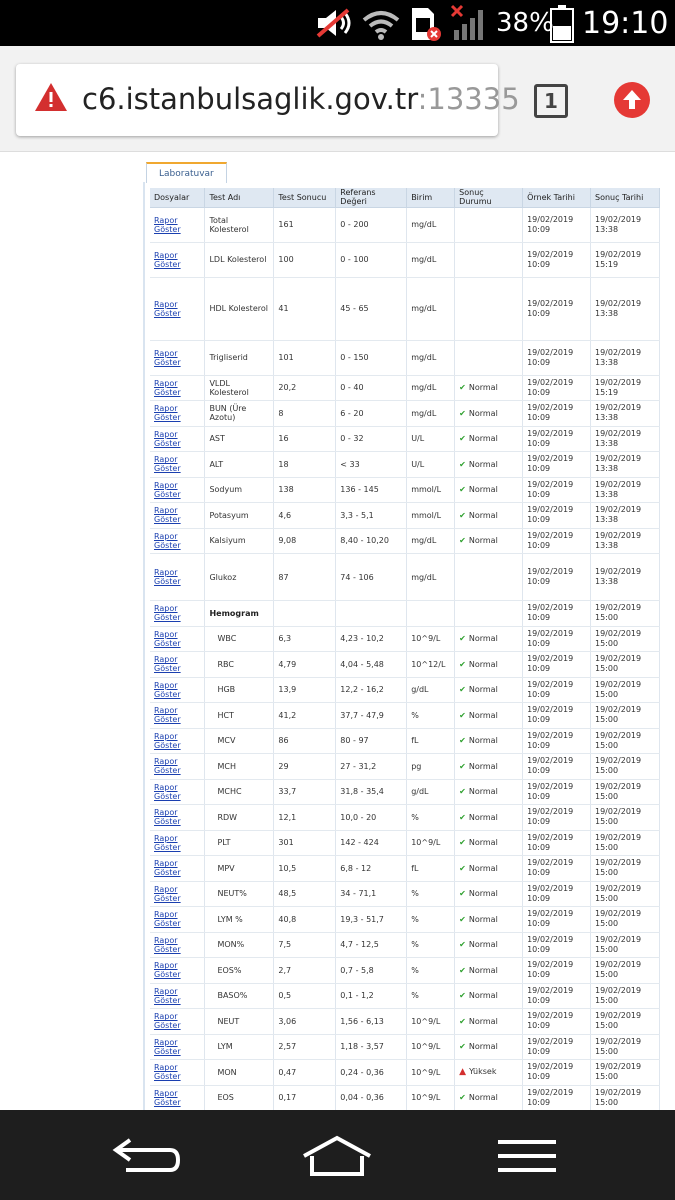 The width and height of the screenshot is (675, 1200). What do you see at coordinates (539, 229) in the screenshot?
I see `sample-time: 10:09` at bounding box center [539, 229].